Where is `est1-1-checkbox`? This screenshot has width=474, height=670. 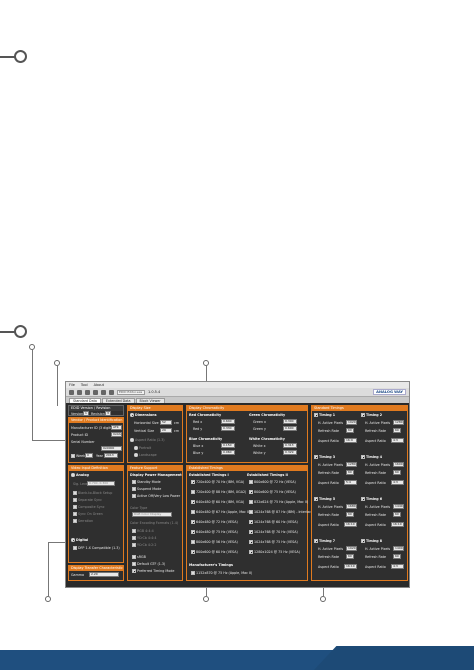
est1-1-checkbox is located at coordinates (193, 492).